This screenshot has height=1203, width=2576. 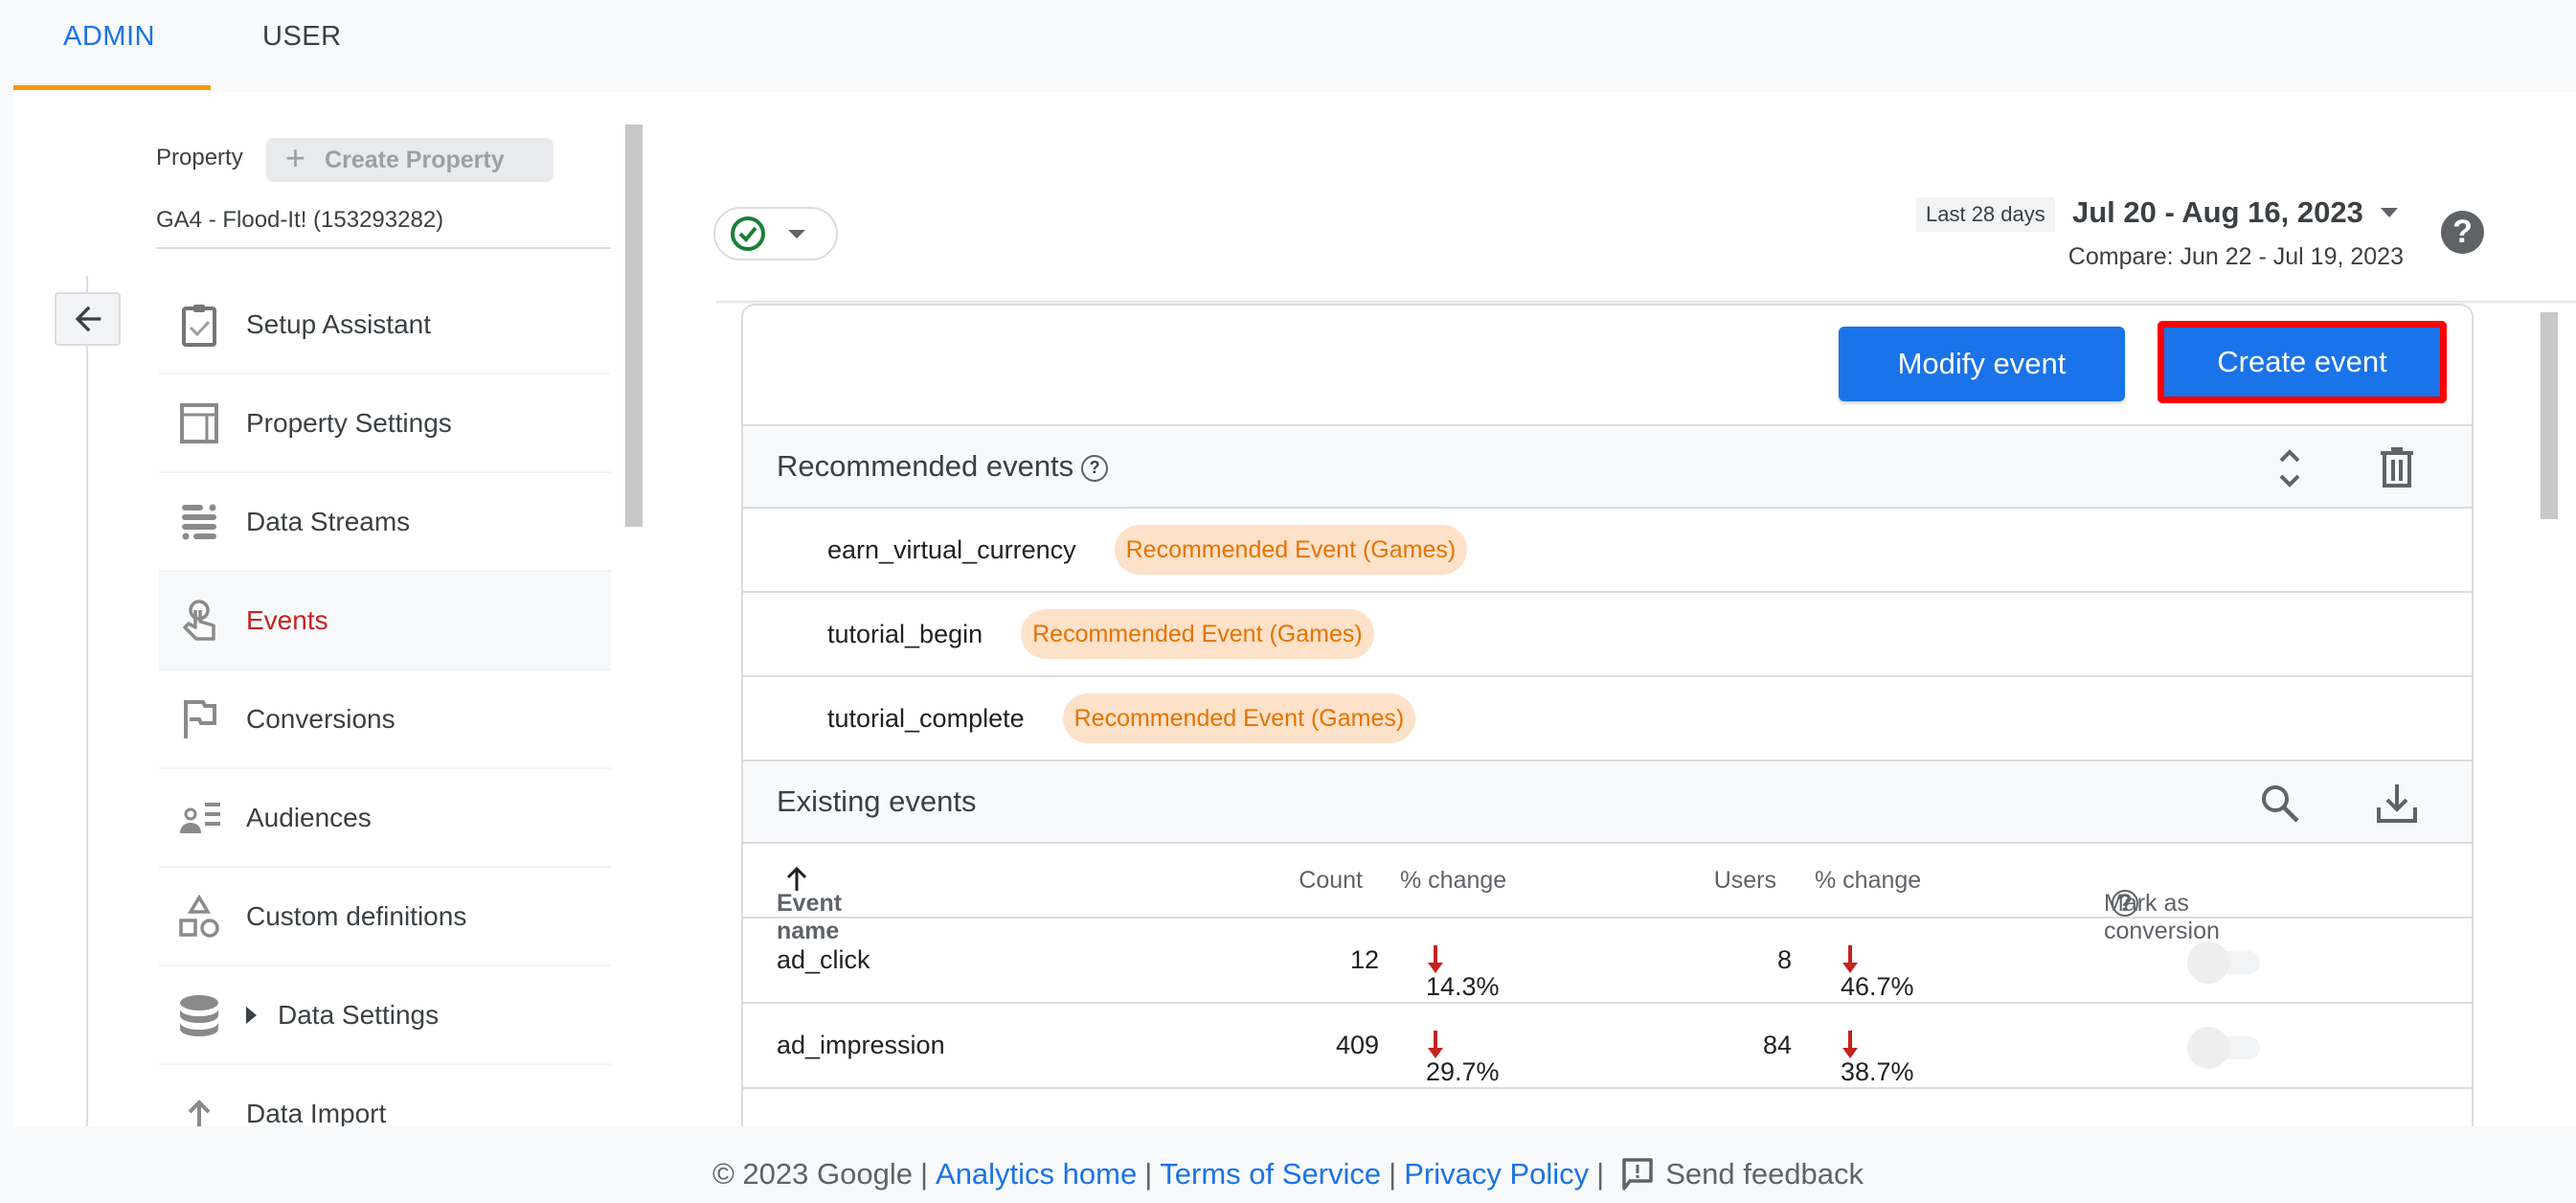 I want to click on sidebar-item-property-settings: Property Settings, so click(x=385, y=424).